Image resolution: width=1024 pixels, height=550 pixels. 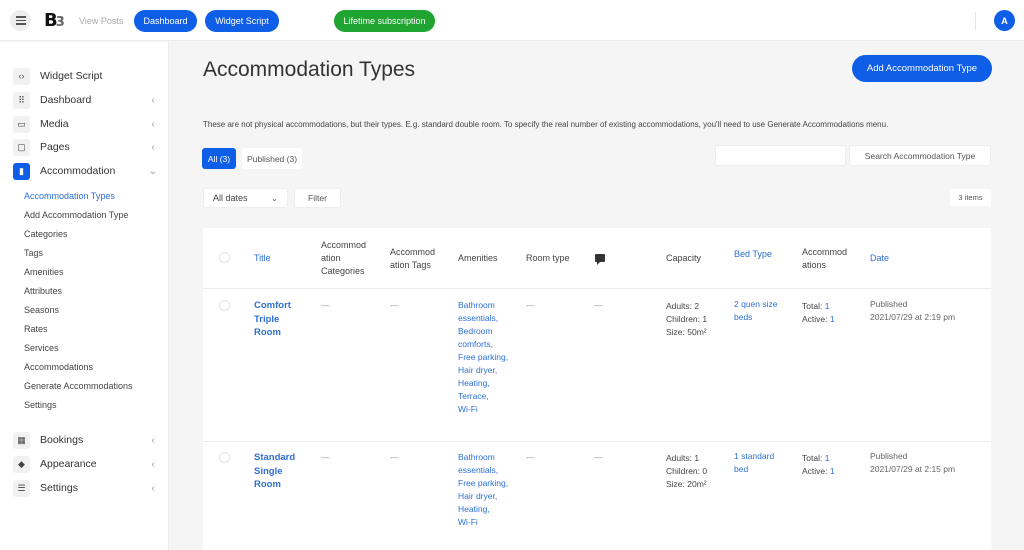 I want to click on submenu-tags: Tags, so click(x=33, y=253).